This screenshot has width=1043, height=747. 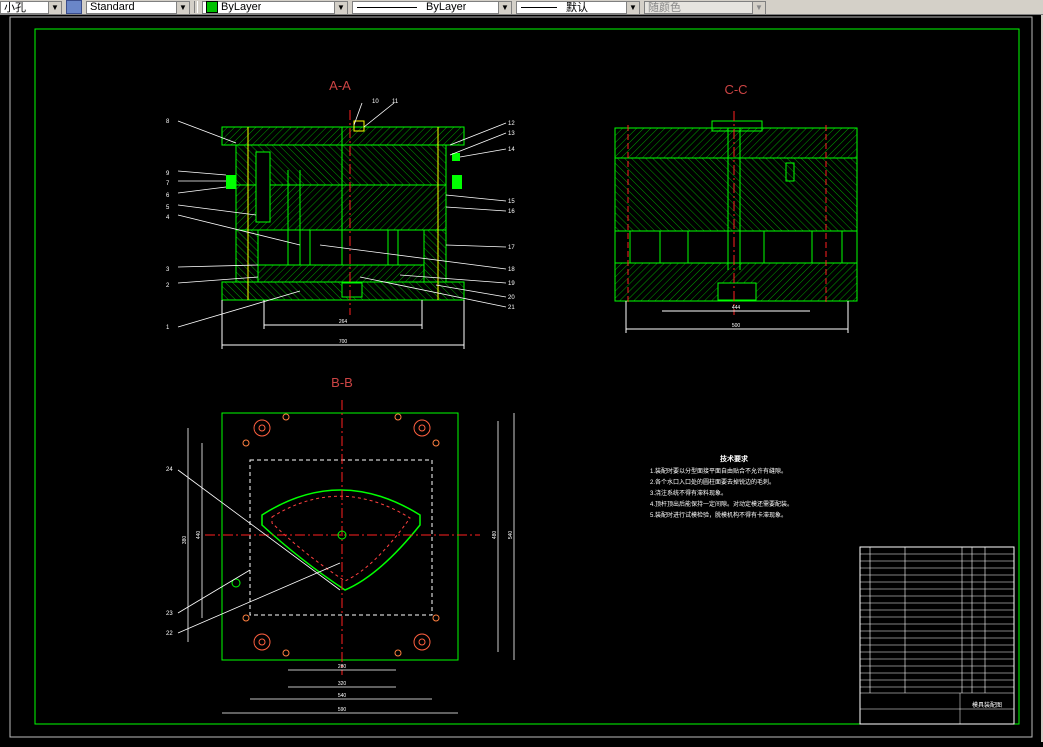 I want to click on title-block-name: 模具装配图, so click(x=987, y=705).